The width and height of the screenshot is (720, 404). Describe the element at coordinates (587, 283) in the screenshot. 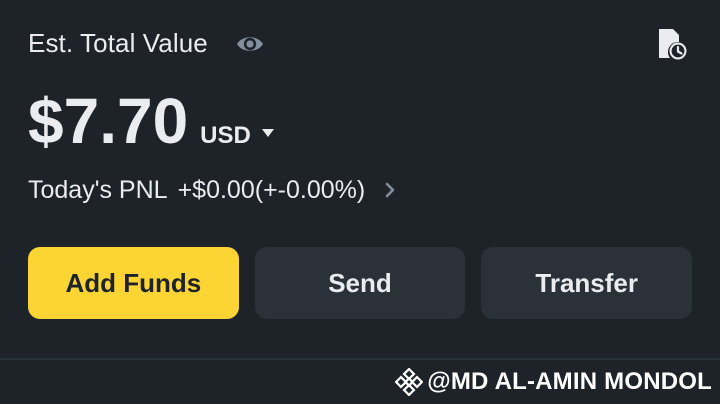

I see `transfer-button: Transfer` at that location.